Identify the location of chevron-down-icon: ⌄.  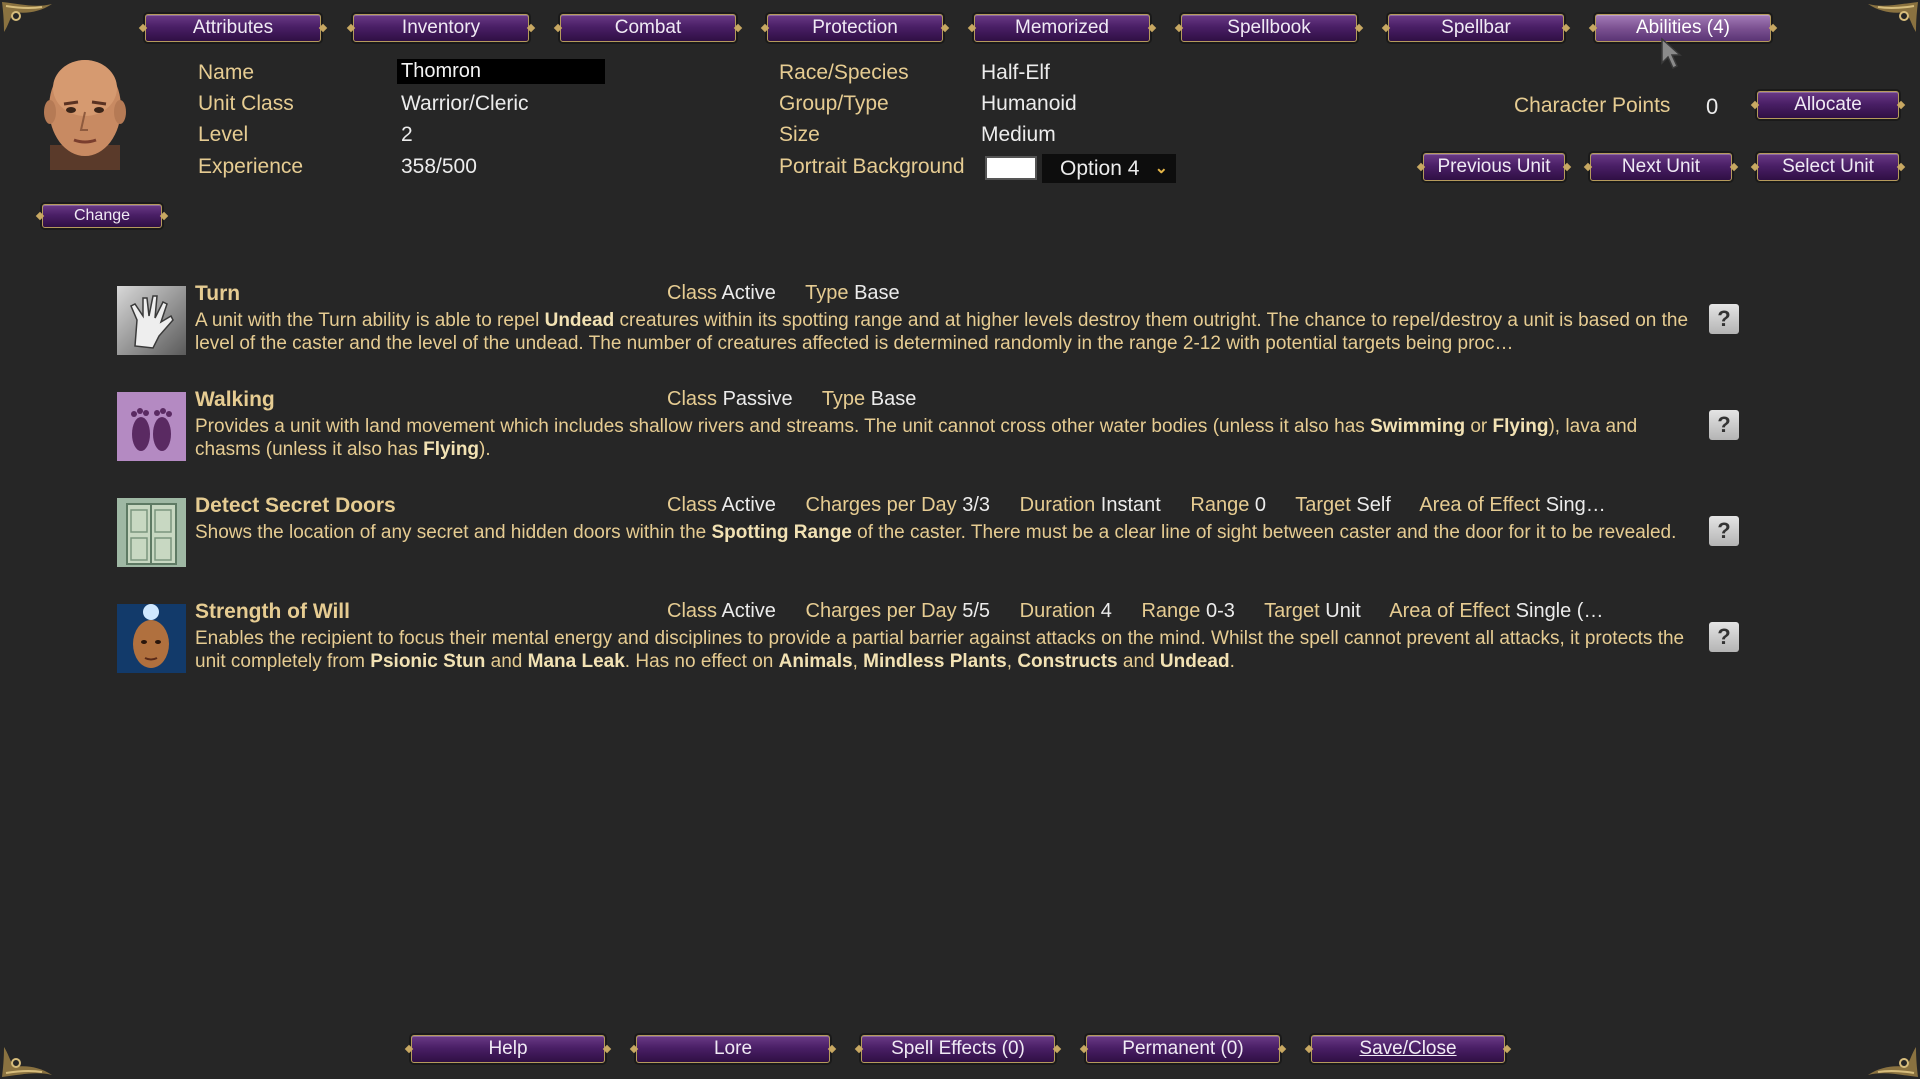
(1161, 168).